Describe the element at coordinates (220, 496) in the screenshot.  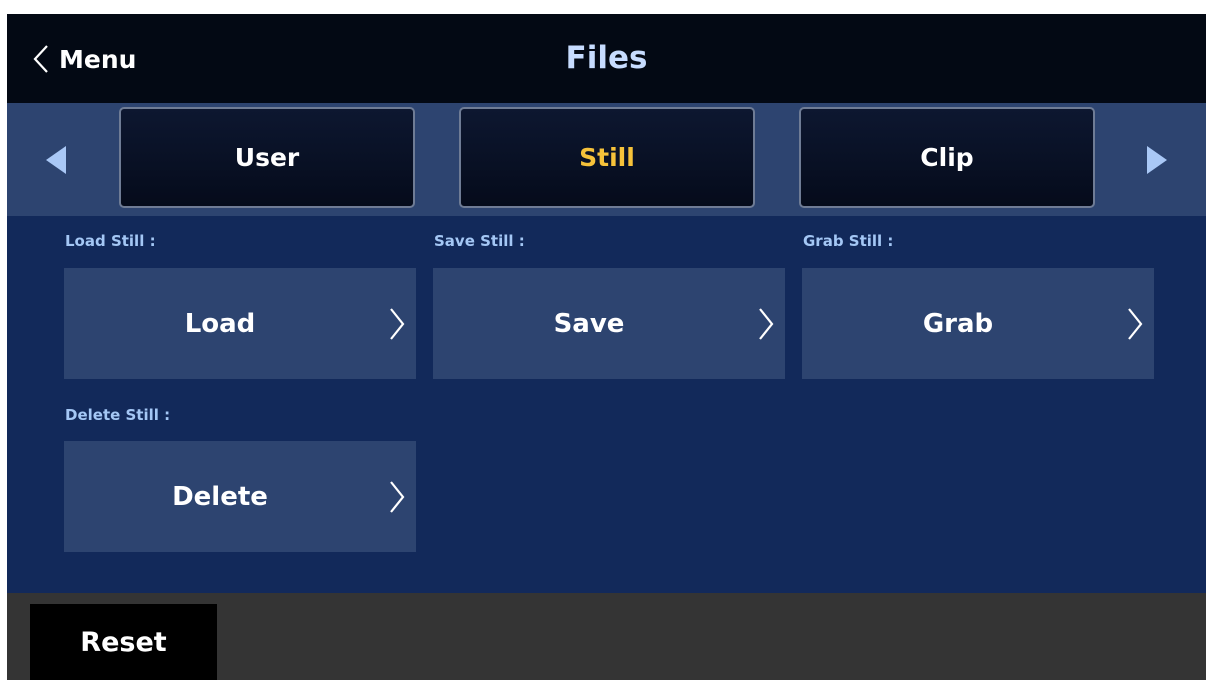
I see `delete-button-label: Delete` at that location.